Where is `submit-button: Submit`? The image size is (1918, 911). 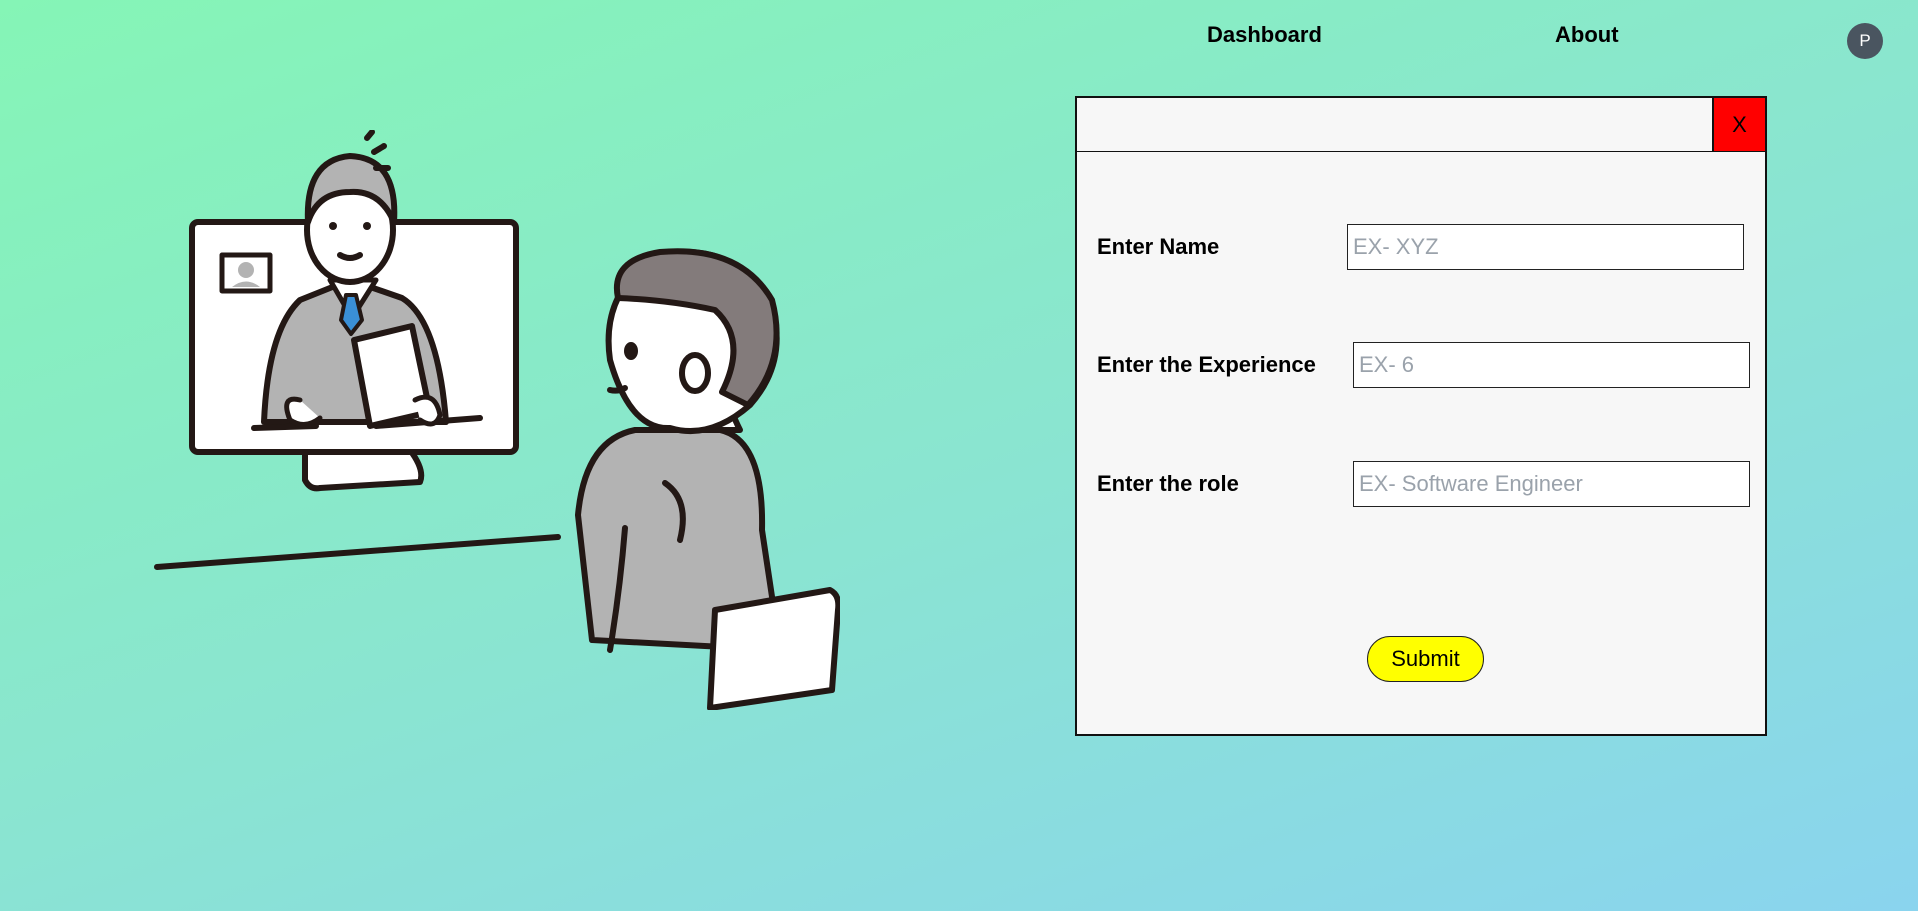
submit-button: Submit is located at coordinates (1425, 659).